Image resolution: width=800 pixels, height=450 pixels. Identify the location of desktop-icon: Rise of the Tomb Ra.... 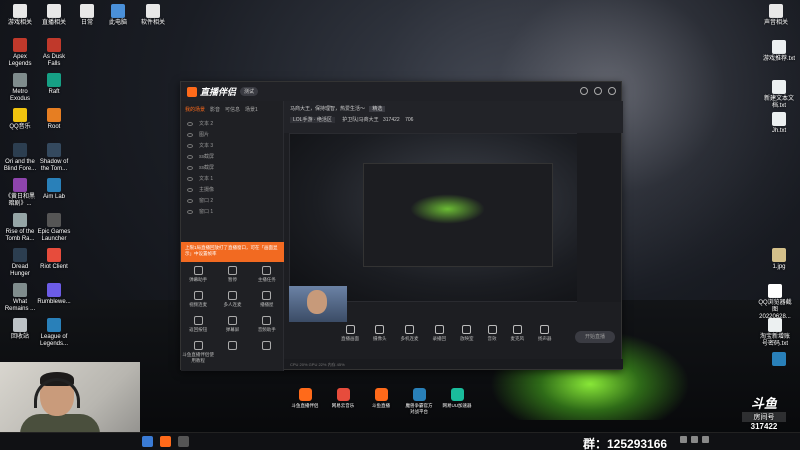
(20, 228).